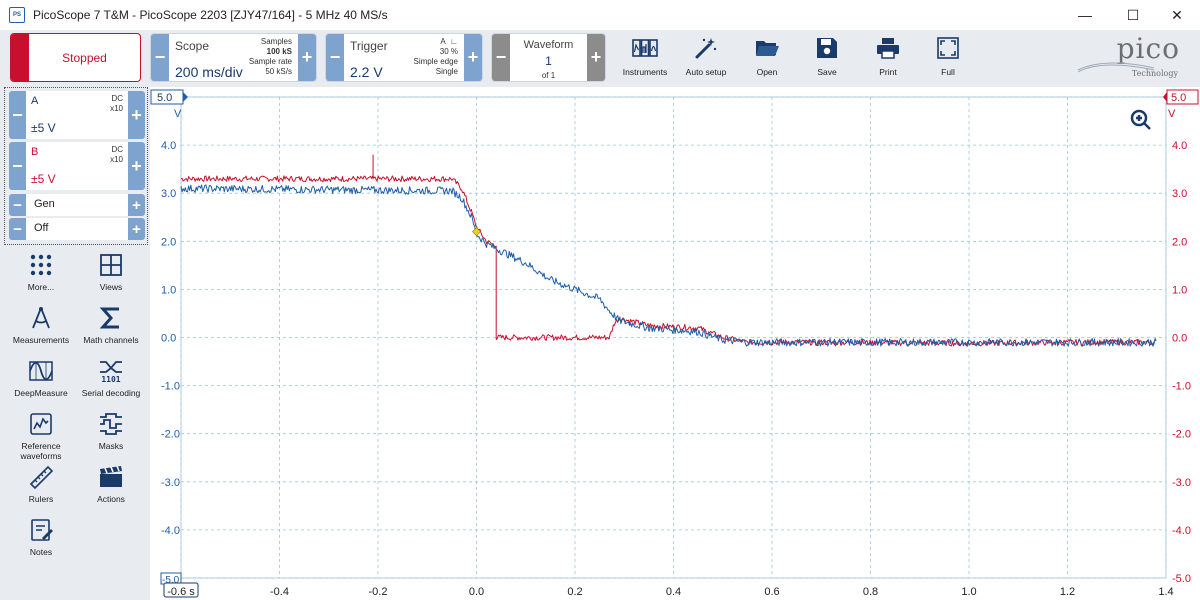 The height and width of the screenshot is (600, 1200). Describe the element at coordinates (111, 424) in the screenshot. I see `masks-icon` at that location.